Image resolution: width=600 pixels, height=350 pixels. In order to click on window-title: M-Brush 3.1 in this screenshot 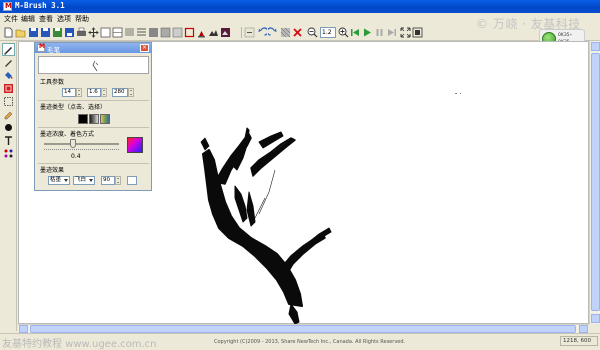, I will do `click(40, 5)`.